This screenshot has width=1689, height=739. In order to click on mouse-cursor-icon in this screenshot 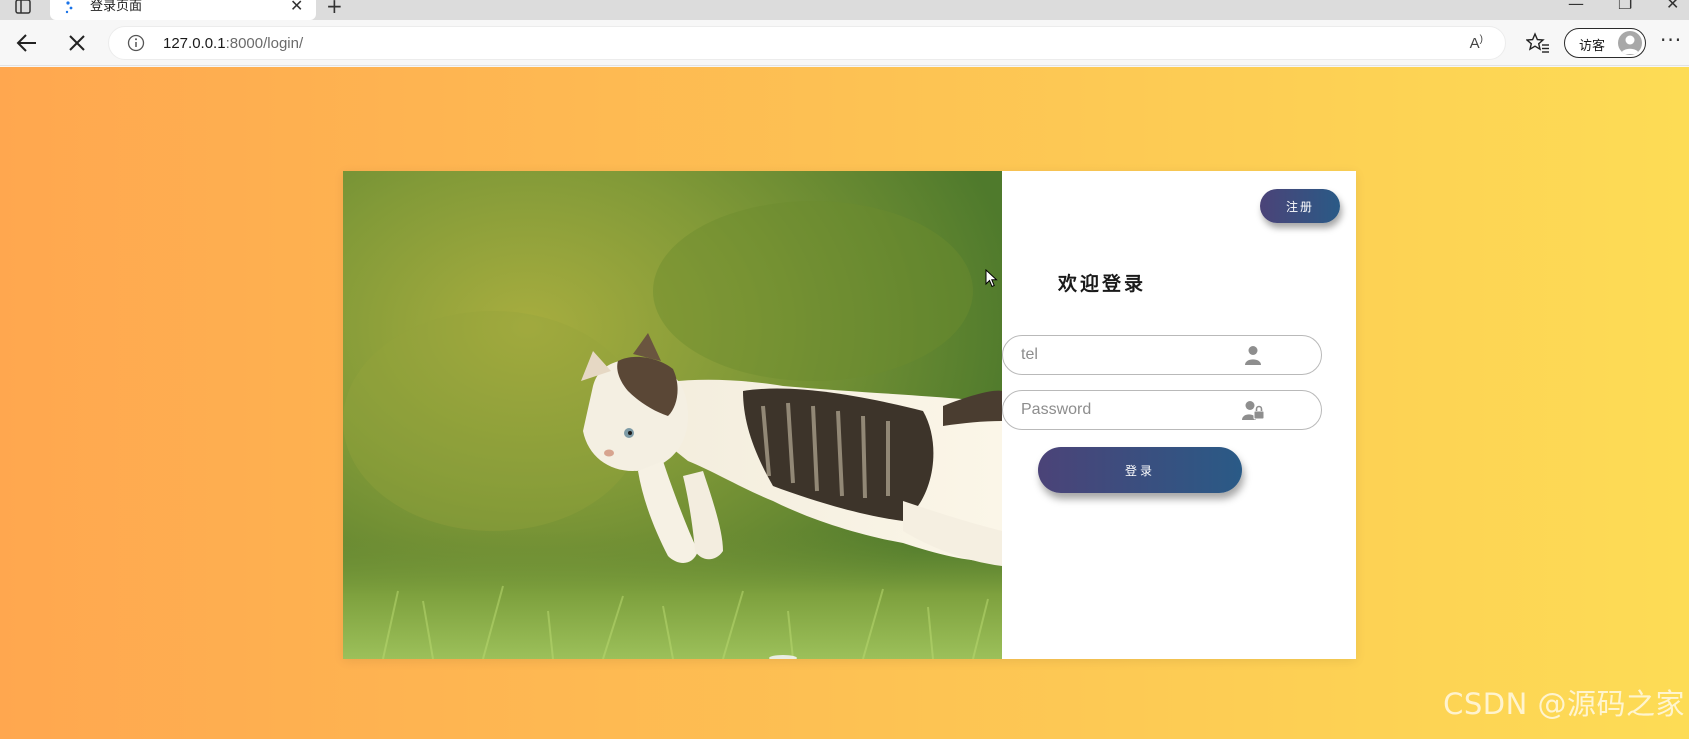, I will do `click(991, 278)`.